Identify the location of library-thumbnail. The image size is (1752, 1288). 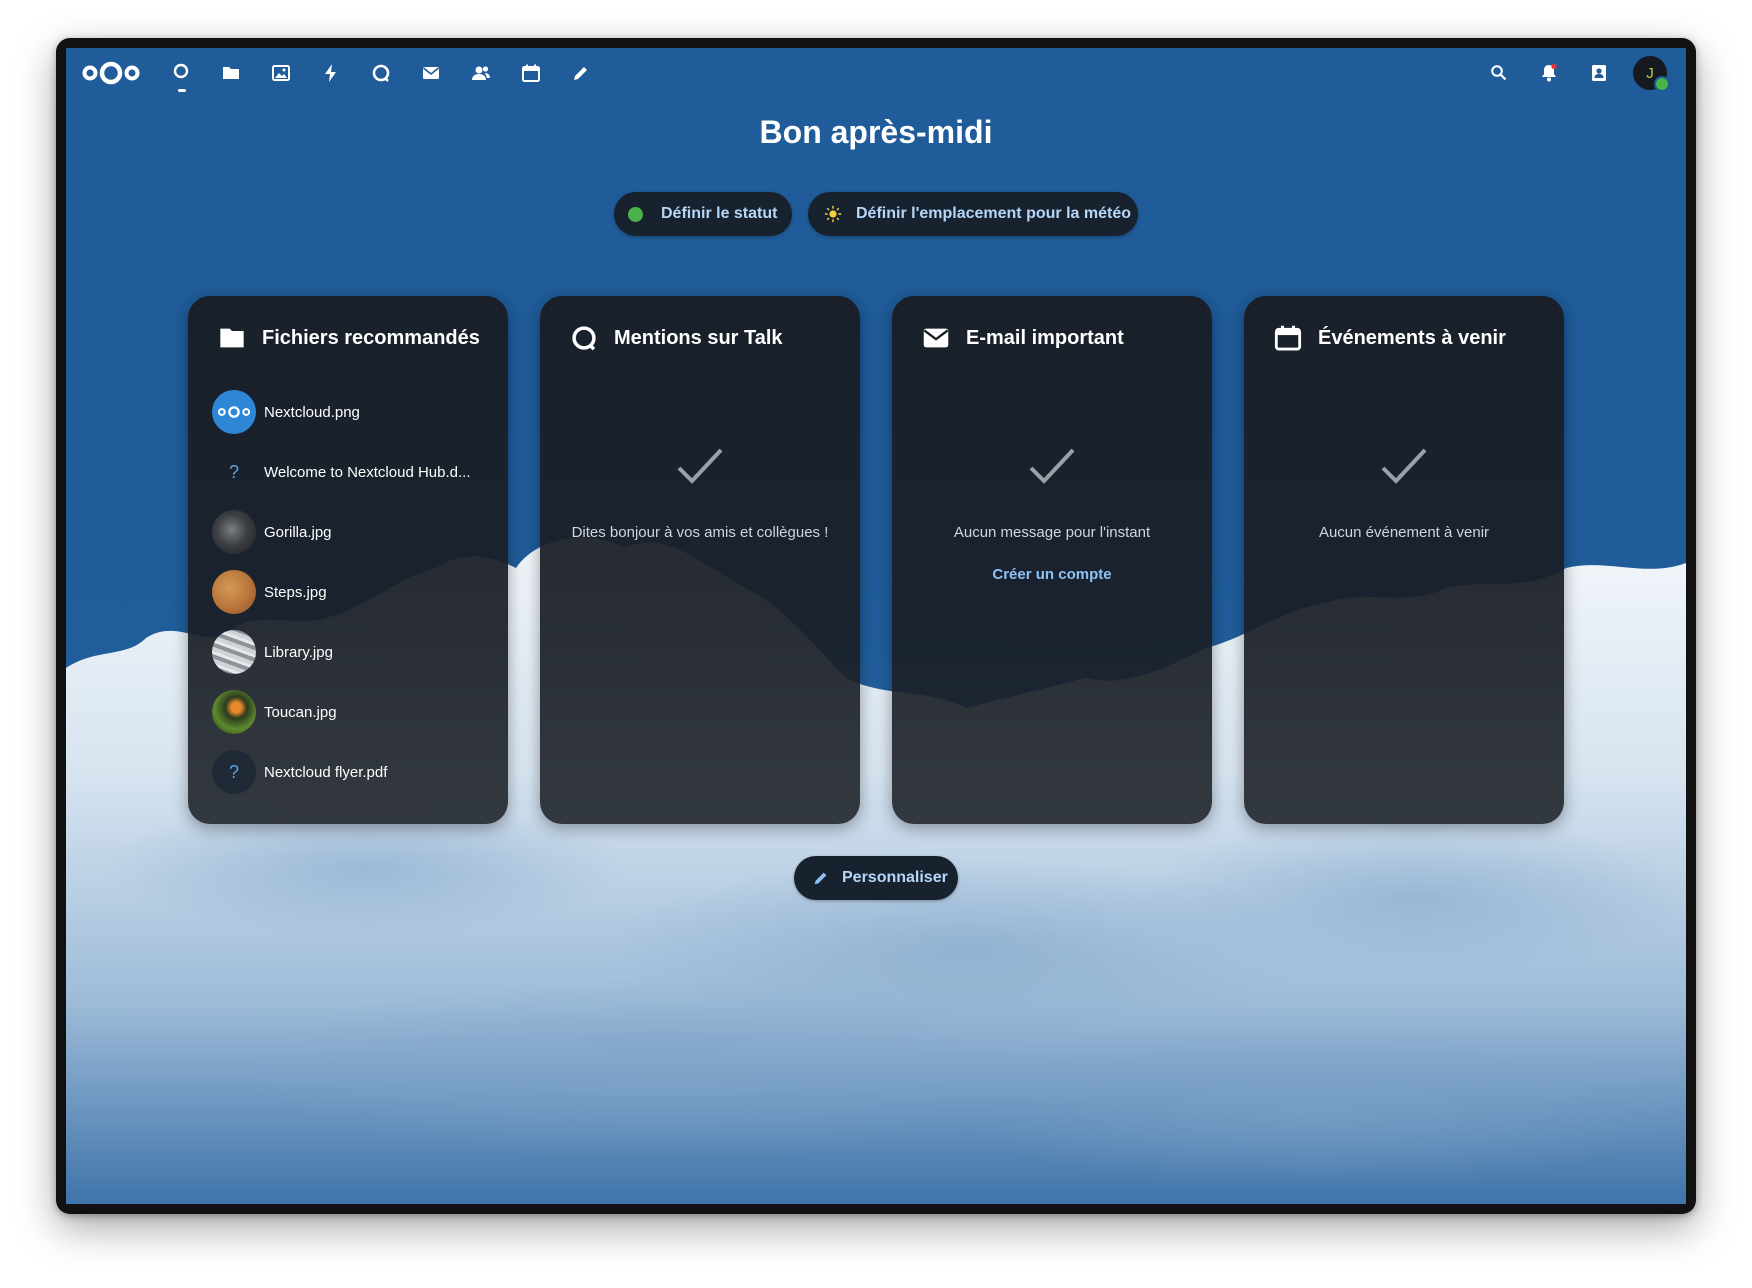
(234, 652).